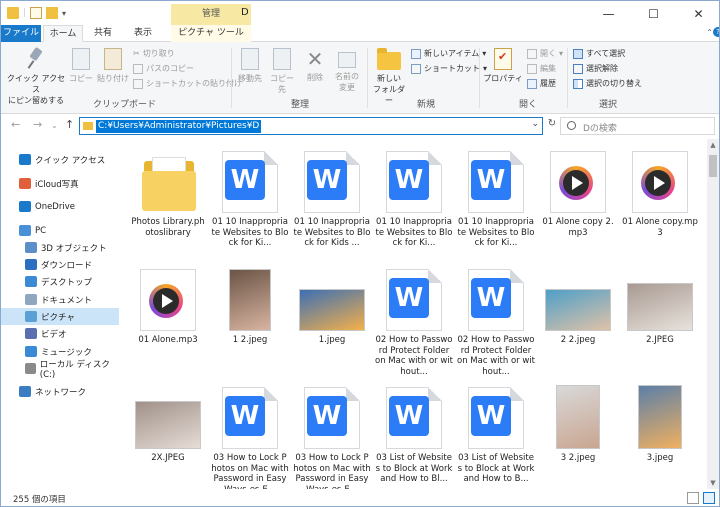  What do you see at coordinates (250, 66) in the screenshot?
I see `move-to-button: 移動先` at bounding box center [250, 66].